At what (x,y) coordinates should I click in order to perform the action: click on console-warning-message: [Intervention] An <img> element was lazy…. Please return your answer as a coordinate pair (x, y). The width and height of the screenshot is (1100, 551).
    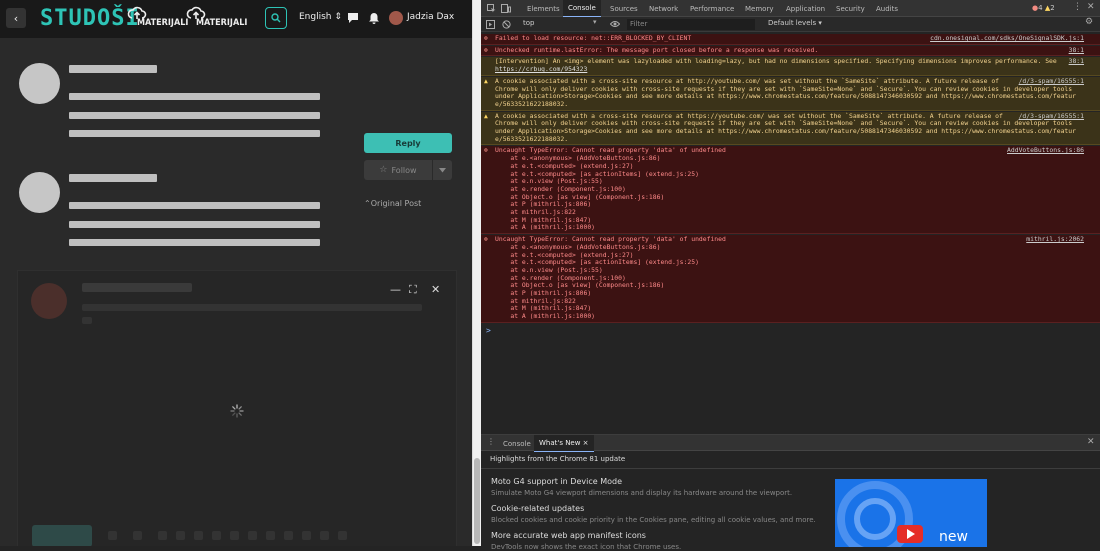
    Looking at the image, I should click on (790, 66).